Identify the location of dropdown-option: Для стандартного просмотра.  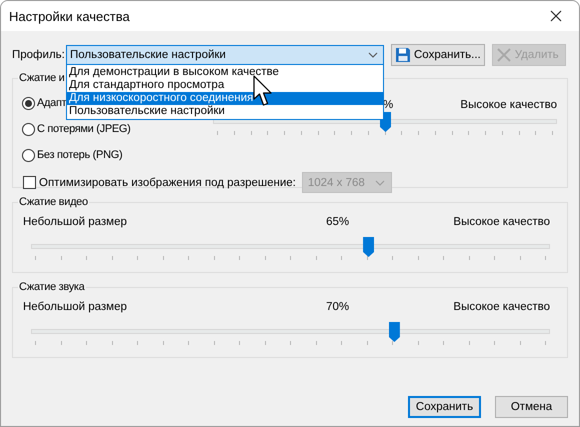
(225, 85).